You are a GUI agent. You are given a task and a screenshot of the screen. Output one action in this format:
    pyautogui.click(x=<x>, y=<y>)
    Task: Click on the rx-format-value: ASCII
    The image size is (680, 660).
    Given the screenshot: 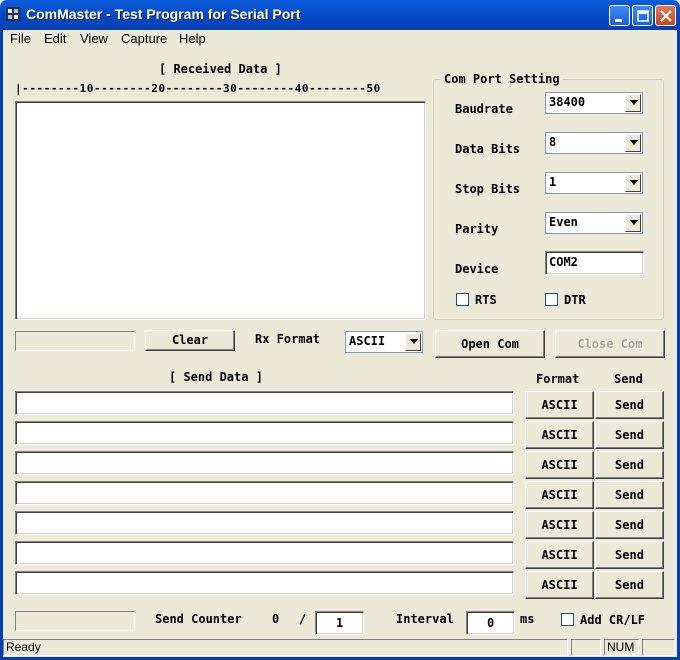 What is the action you would take?
    pyautogui.click(x=367, y=341)
    